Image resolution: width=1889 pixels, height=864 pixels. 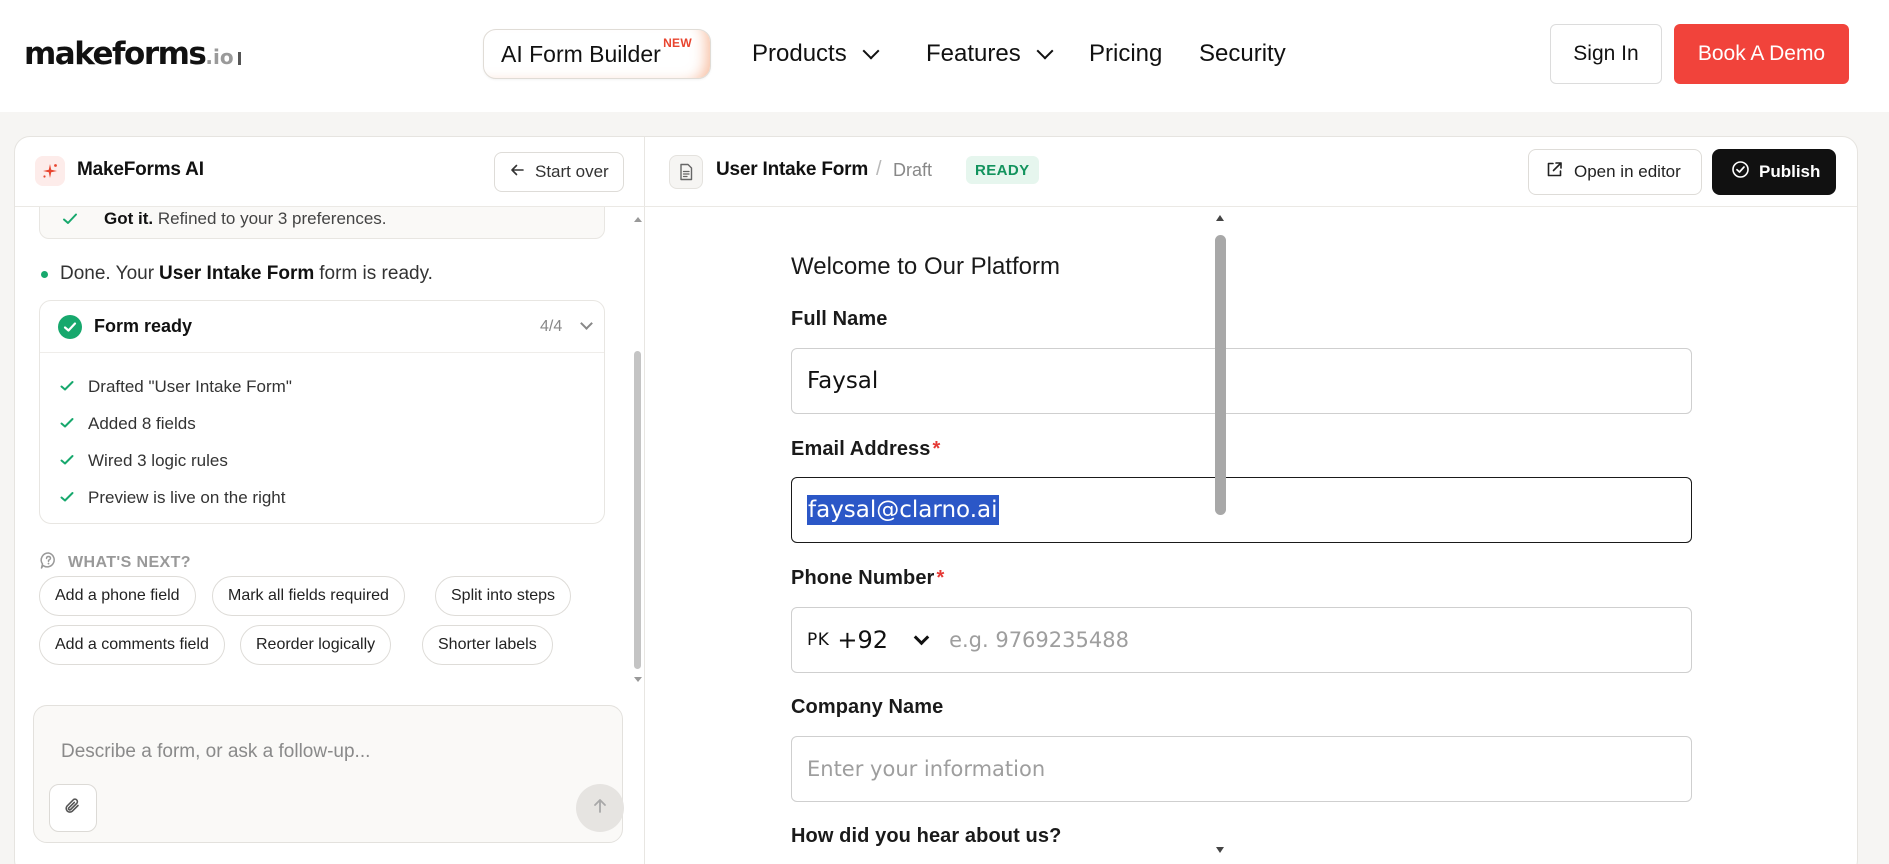 I want to click on list-item: Drafted "User Intake Form", so click(x=322, y=386).